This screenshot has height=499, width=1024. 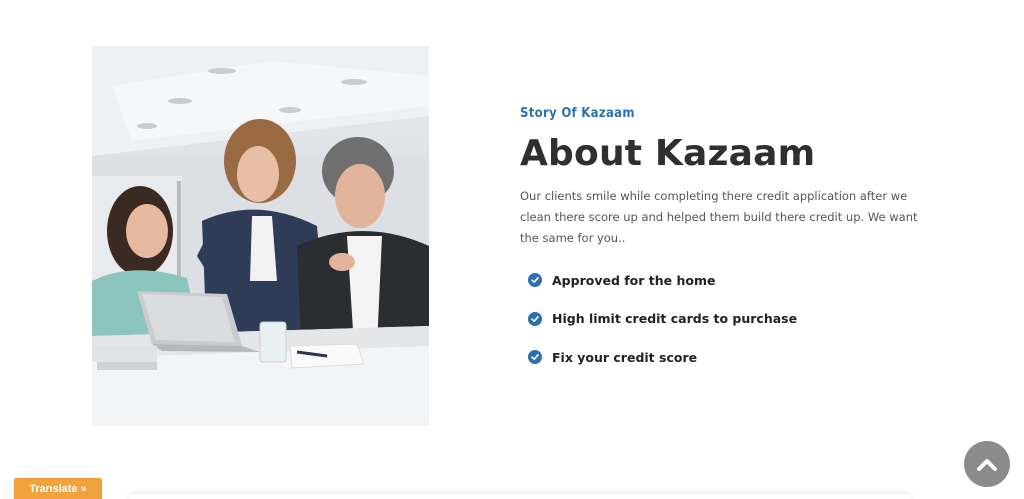 I want to click on feature-item: High limit credit cards to purchase, so click(x=730, y=319).